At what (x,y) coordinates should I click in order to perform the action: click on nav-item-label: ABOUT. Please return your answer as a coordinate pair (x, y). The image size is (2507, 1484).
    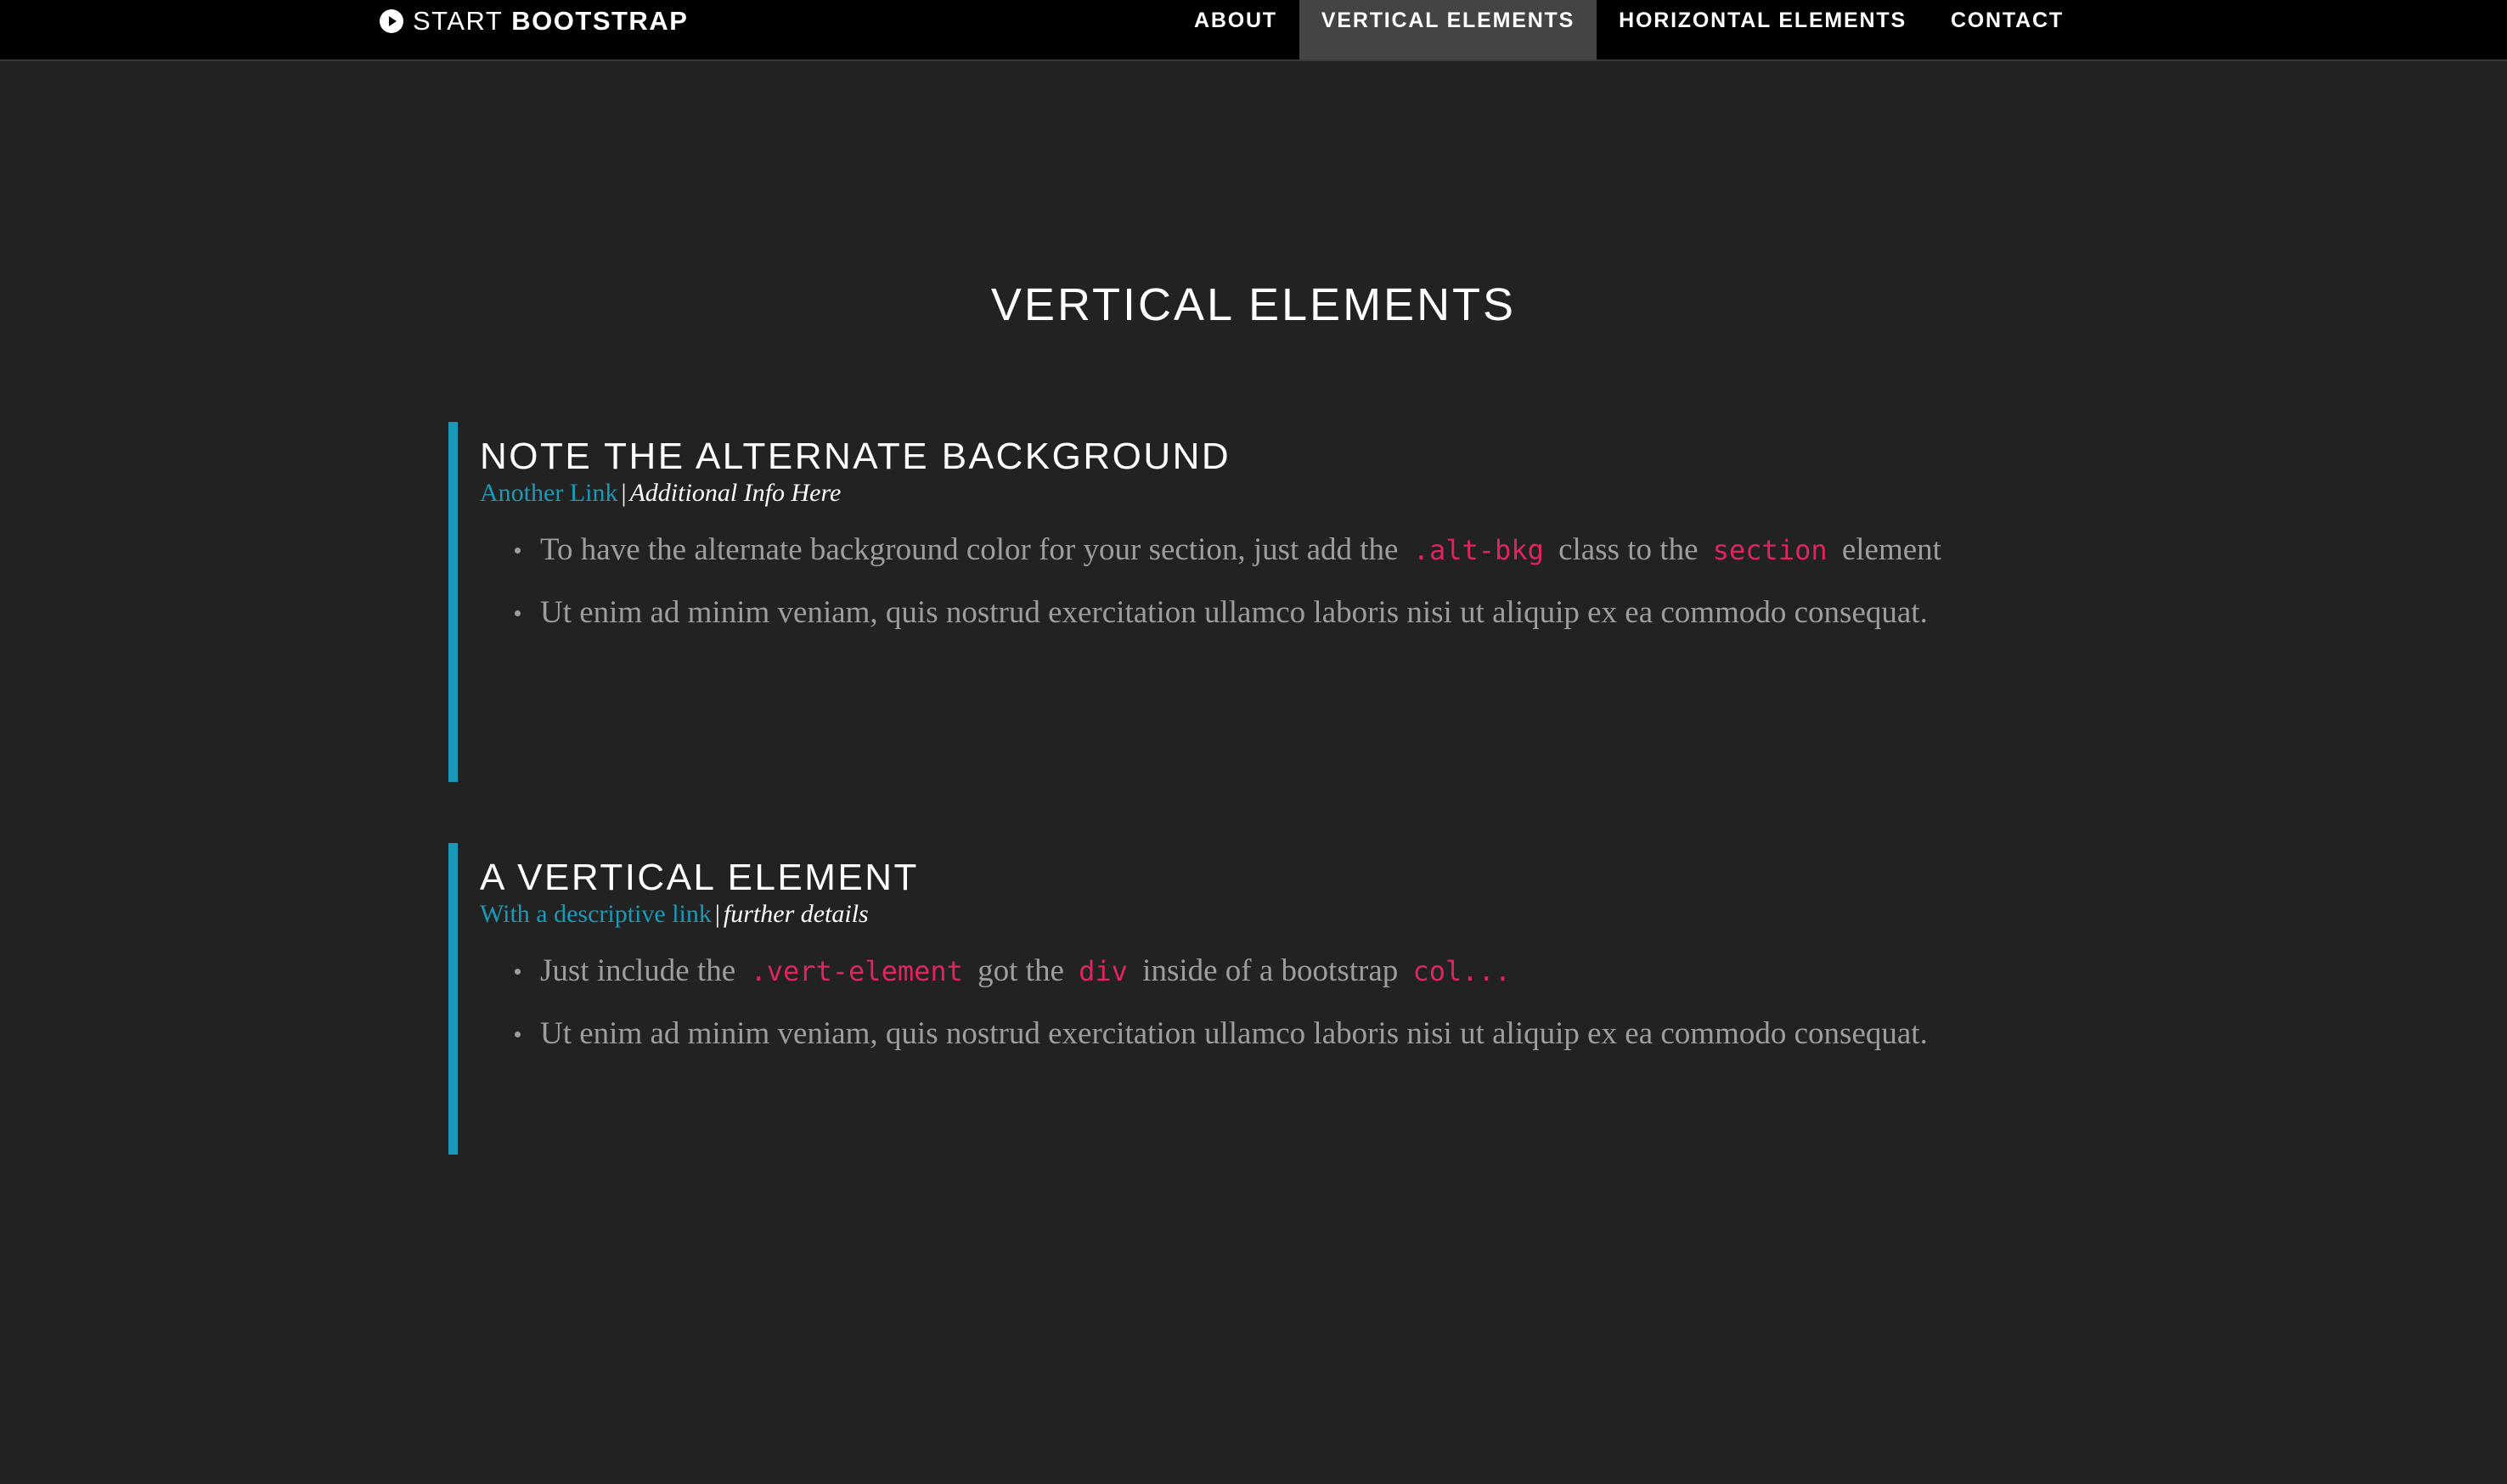
    Looking at the image, I should click on (1235, 20).